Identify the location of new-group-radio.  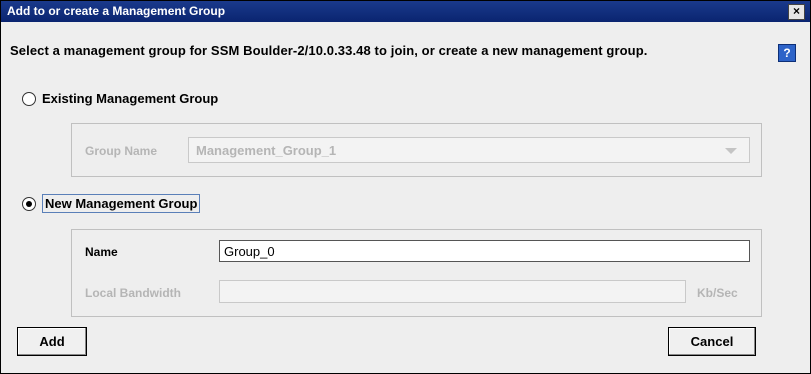
(29, 203).